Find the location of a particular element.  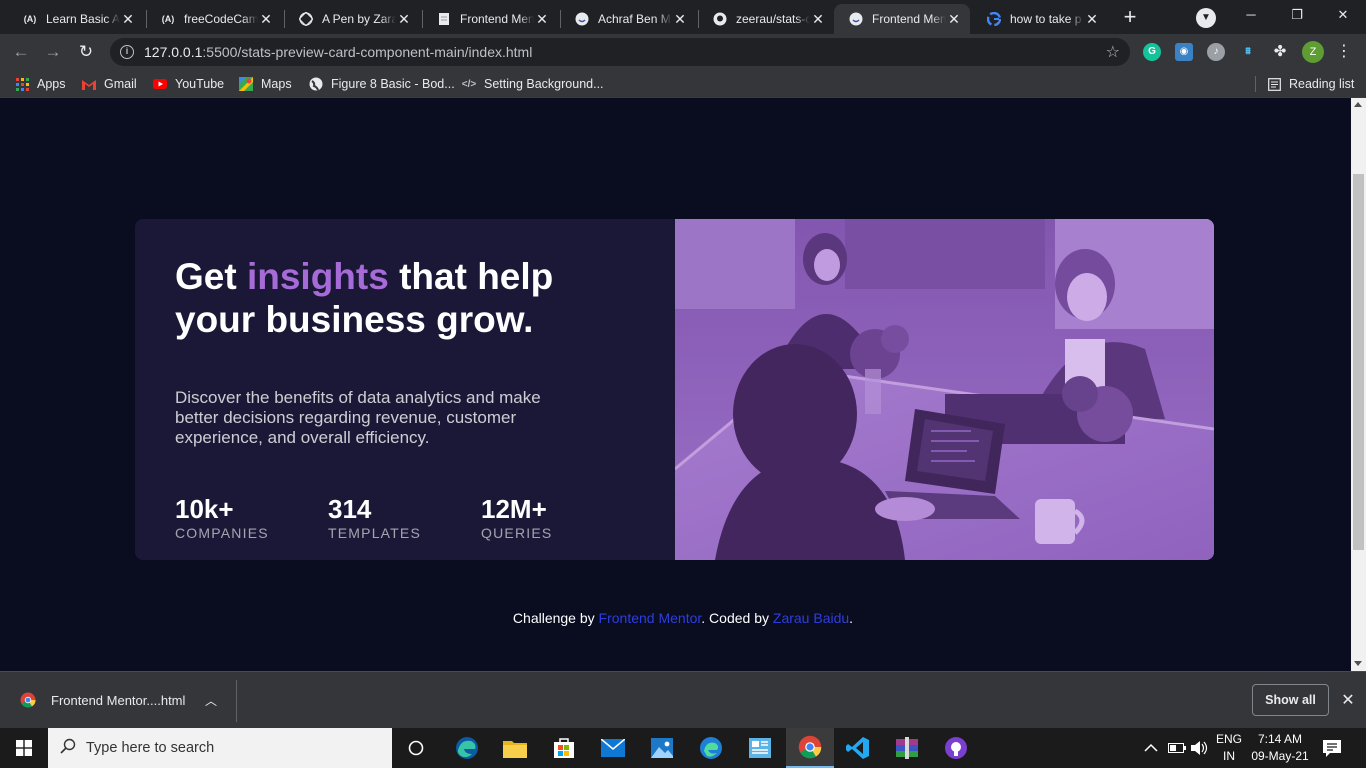

bookmark-apps: Apps is located at coordinates (40, 84).